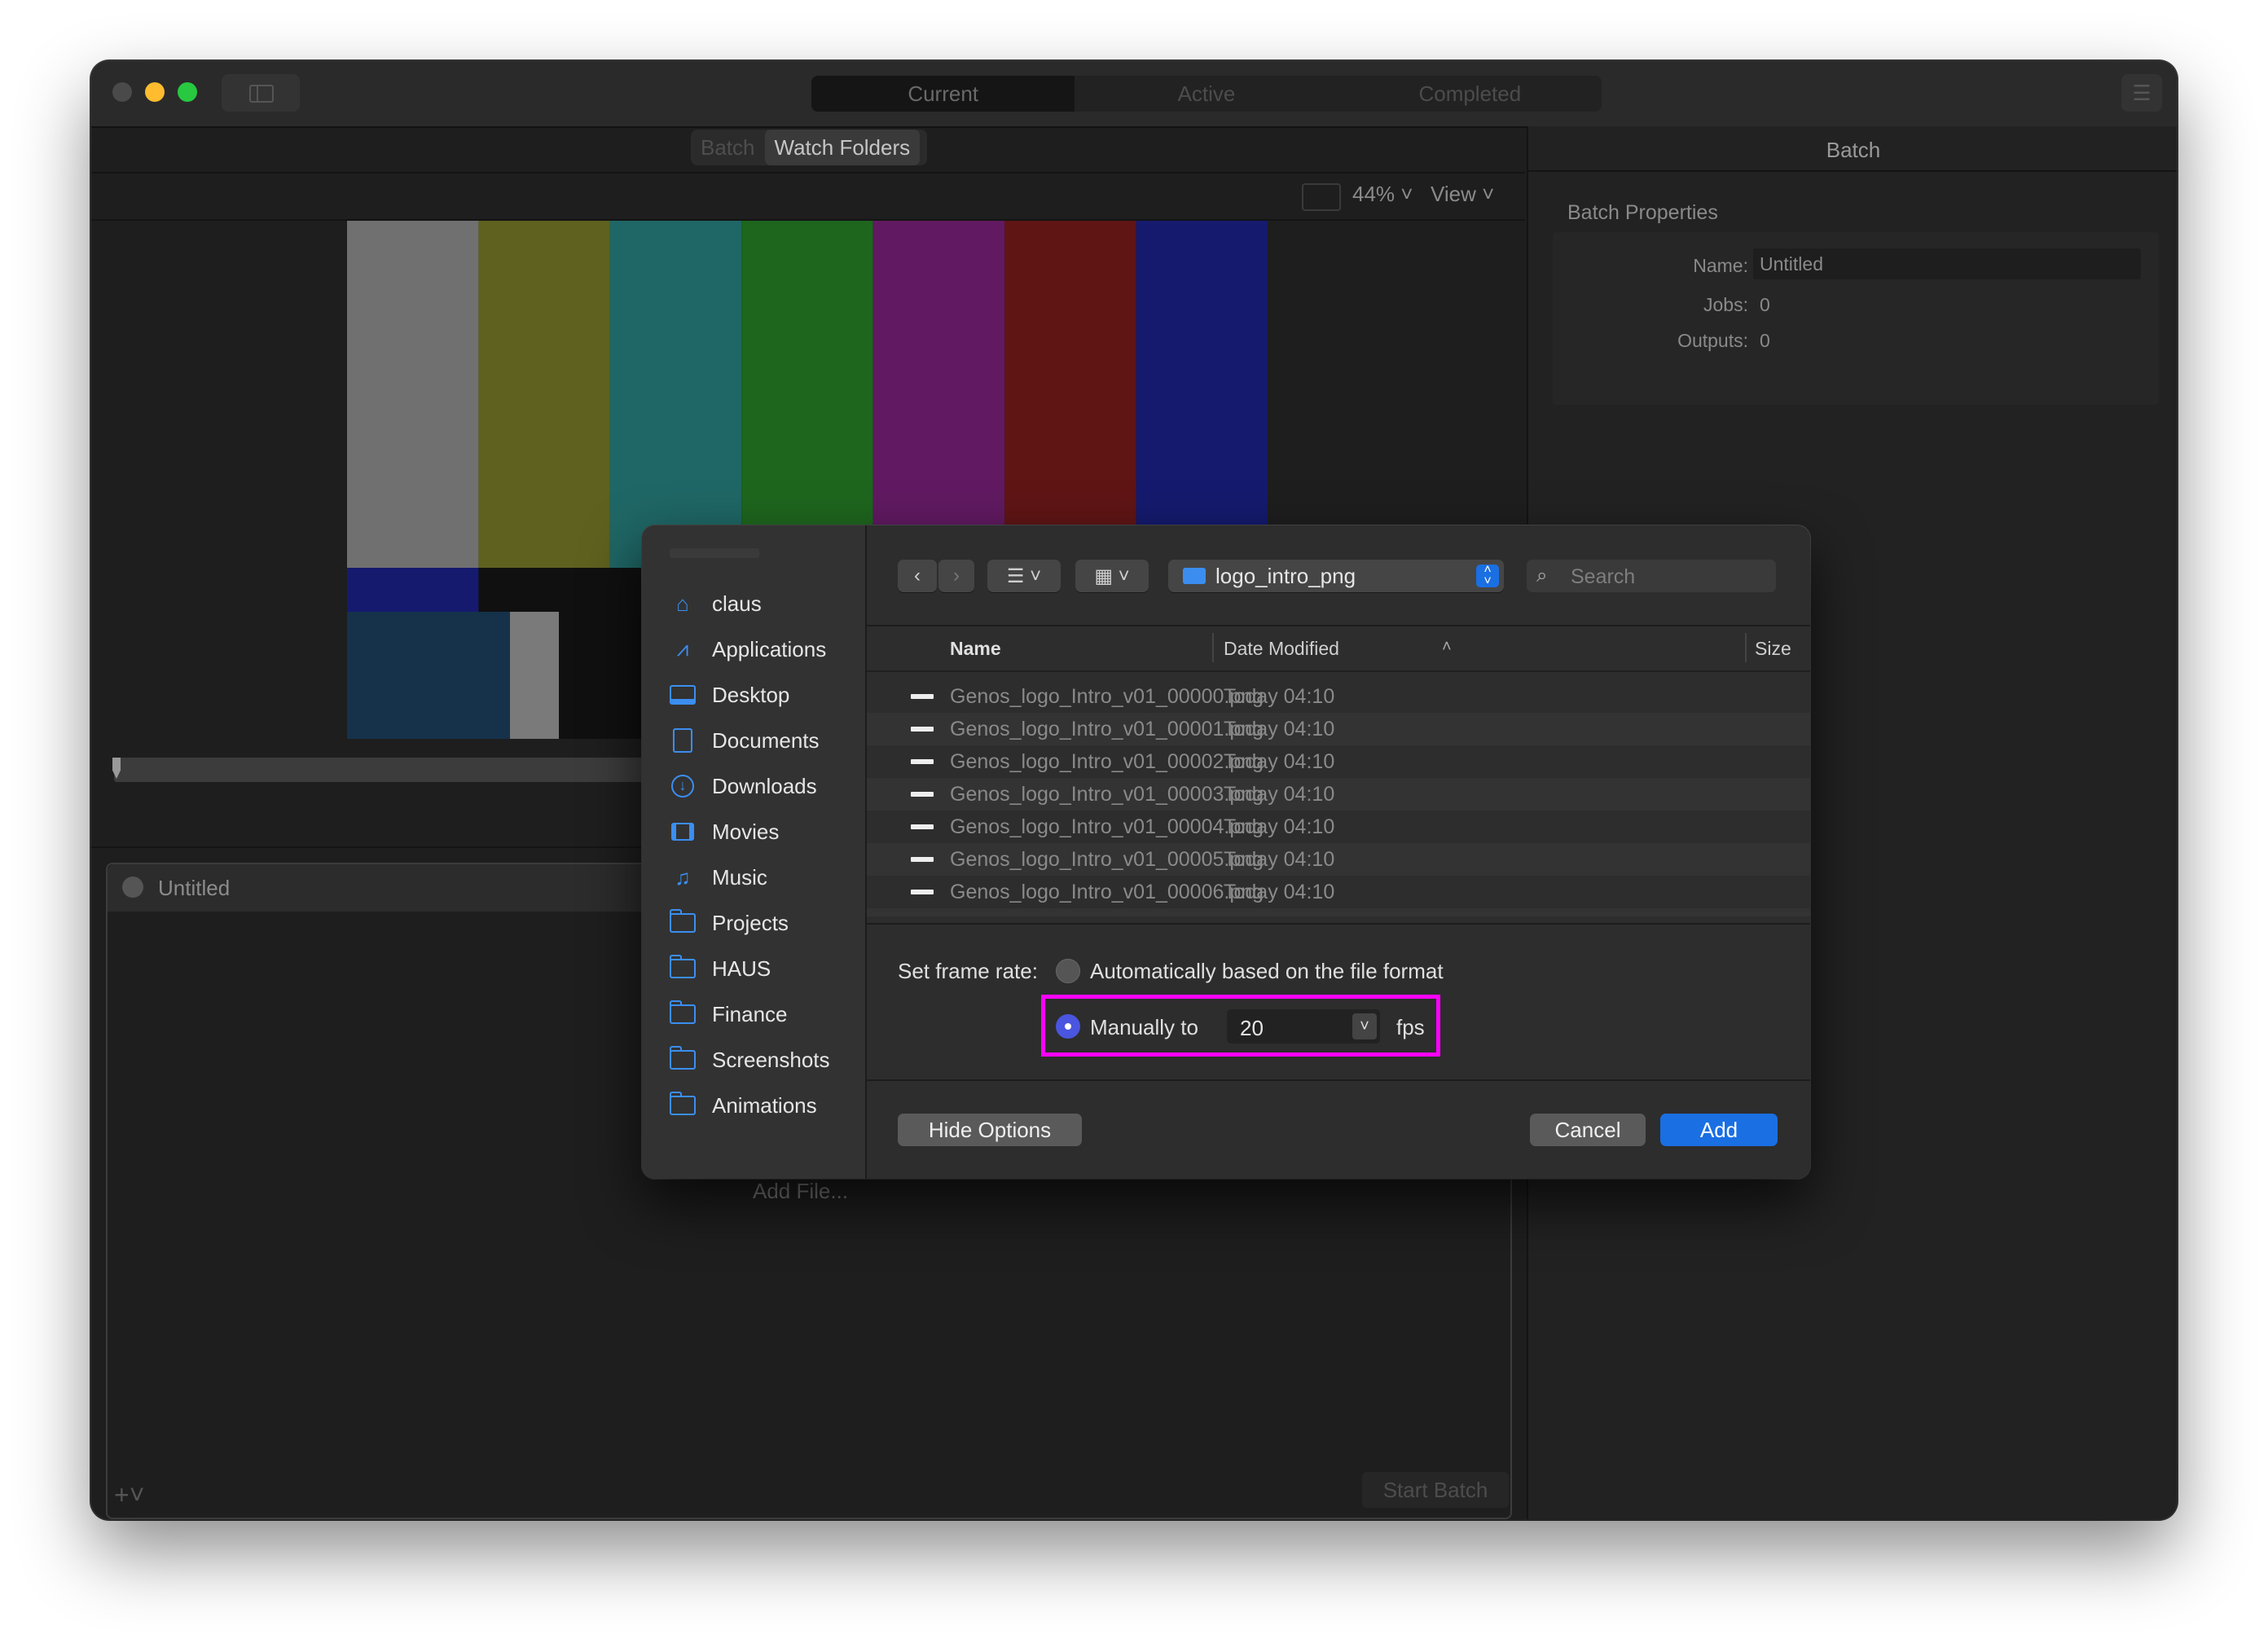 This screenshot has height=1639, width=2268. I want to click on zoom-button, so click(187, 92).